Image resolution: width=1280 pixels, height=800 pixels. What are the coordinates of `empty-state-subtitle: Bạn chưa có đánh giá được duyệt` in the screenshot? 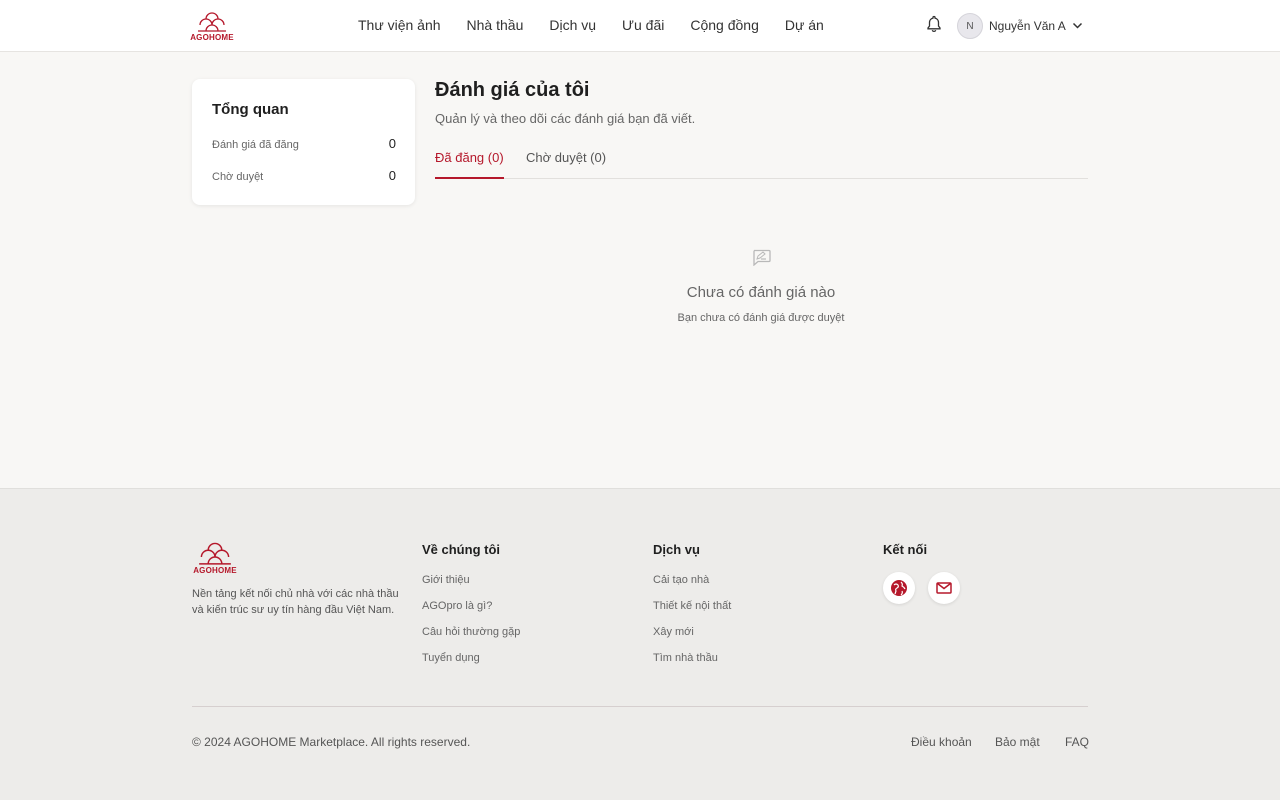 It's located at (761, 318).